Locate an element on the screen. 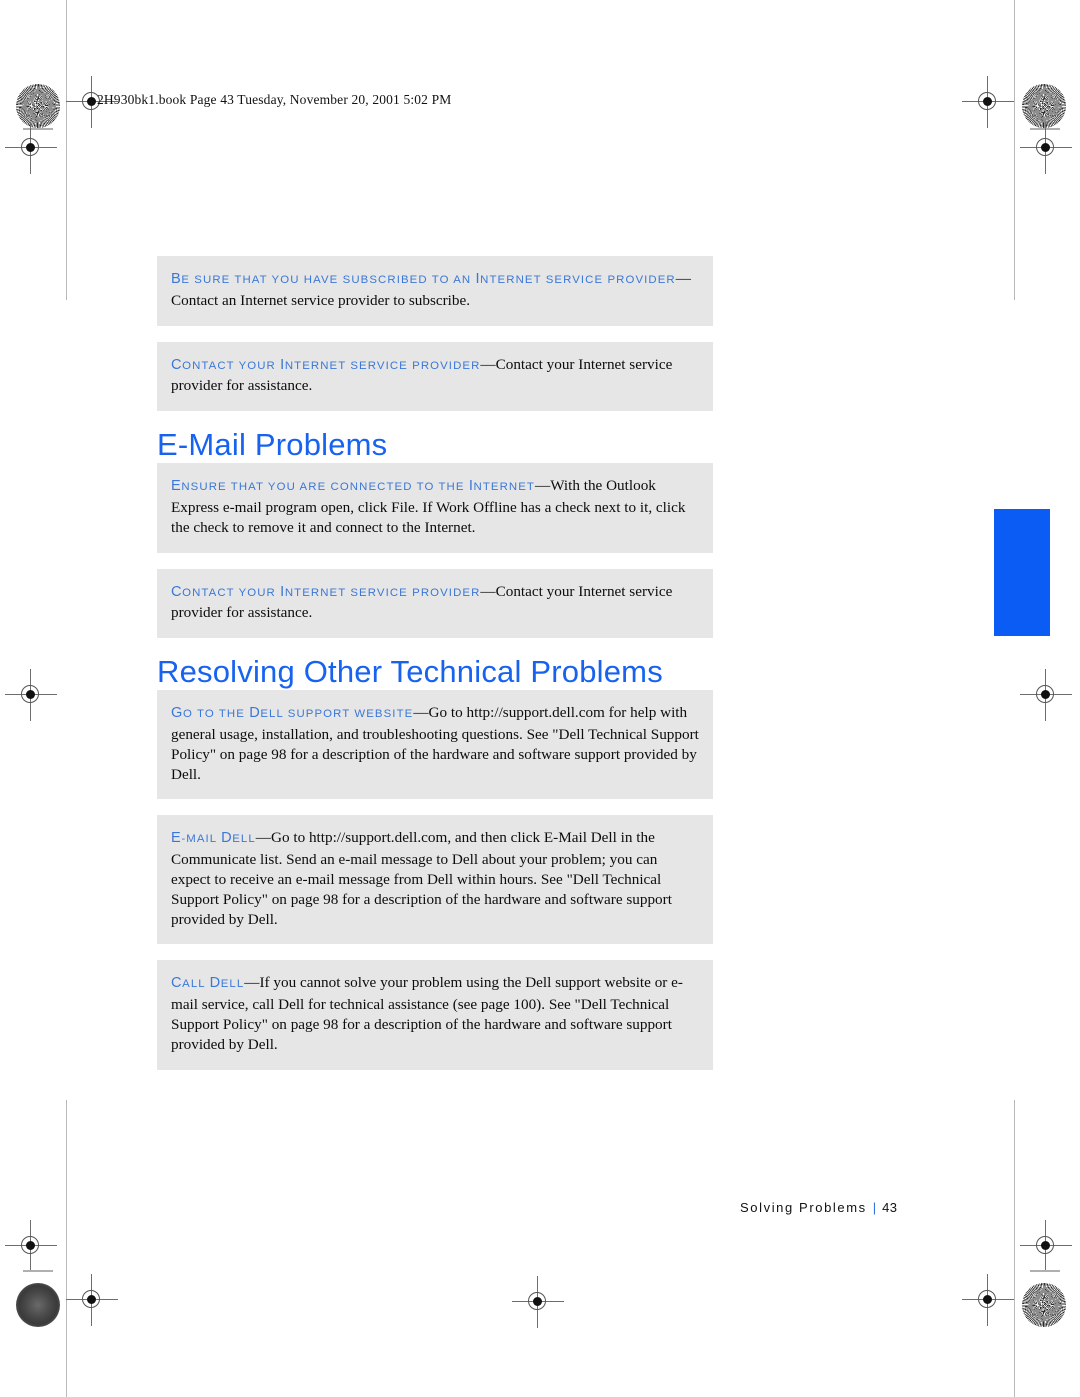 The image size is (1080, 1397). tip-leadin: GO TO THE DELL SUPPORT WEBSITE is located at coordinates (292, 713).